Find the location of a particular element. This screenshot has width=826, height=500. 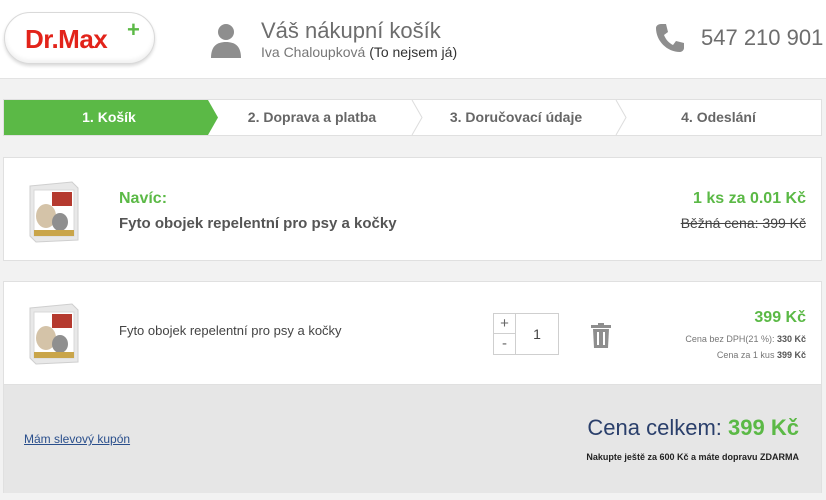

quantity-stepper: + - 1 is located at coordinates (526, 334).